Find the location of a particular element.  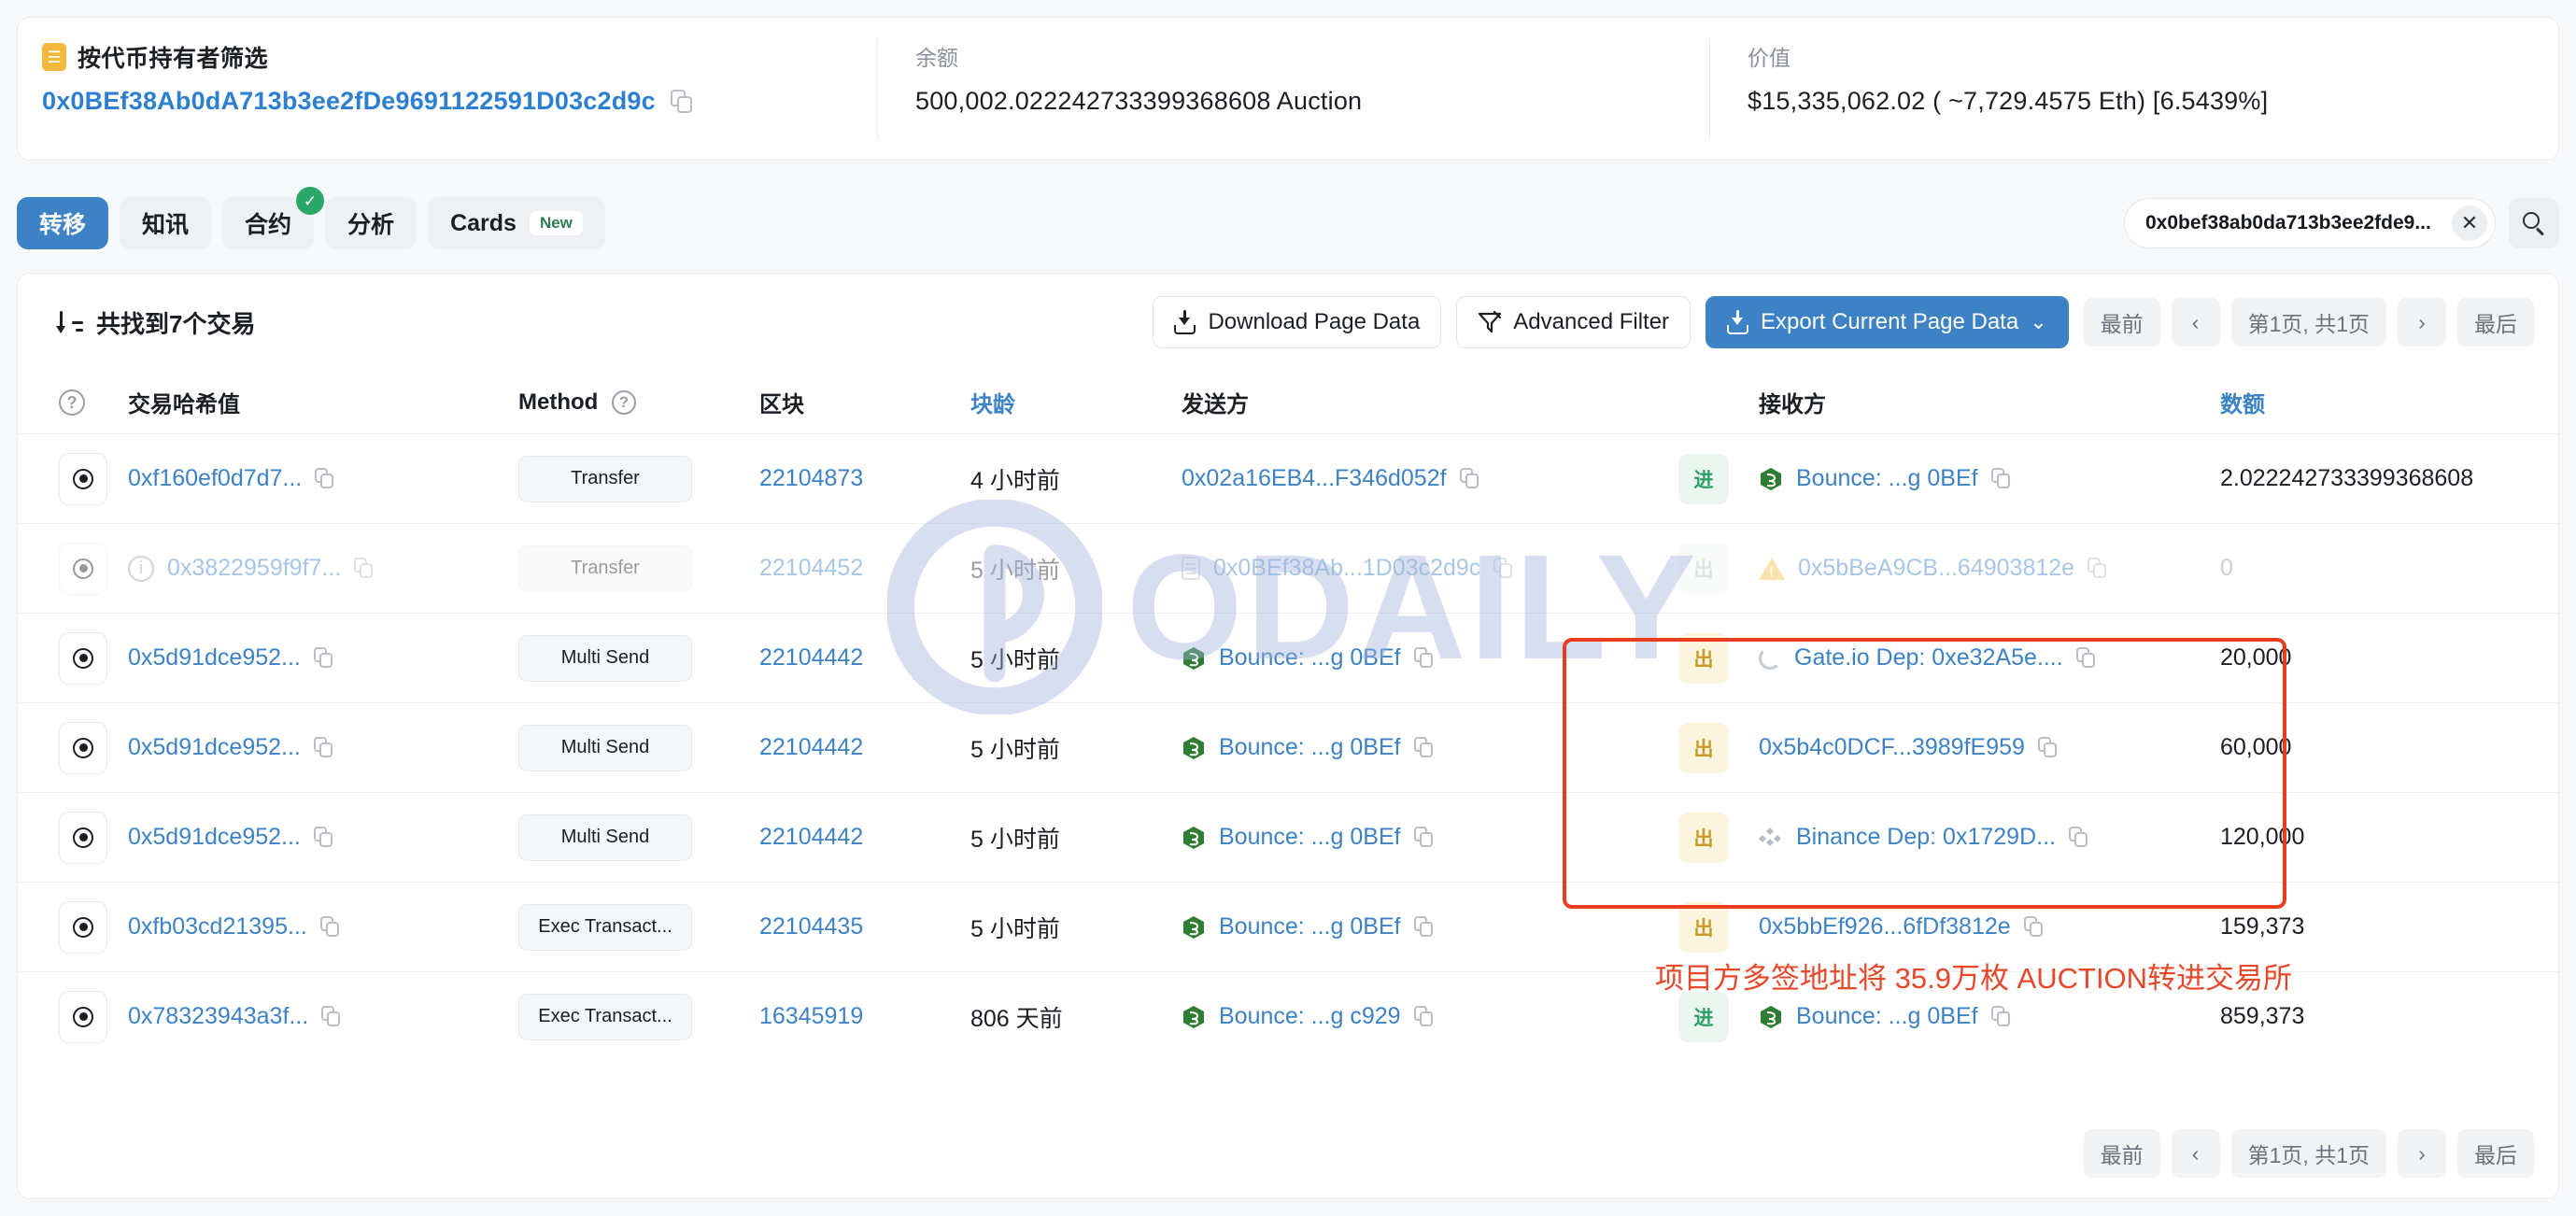

info-icon: i is located at coordinates (141, 568).